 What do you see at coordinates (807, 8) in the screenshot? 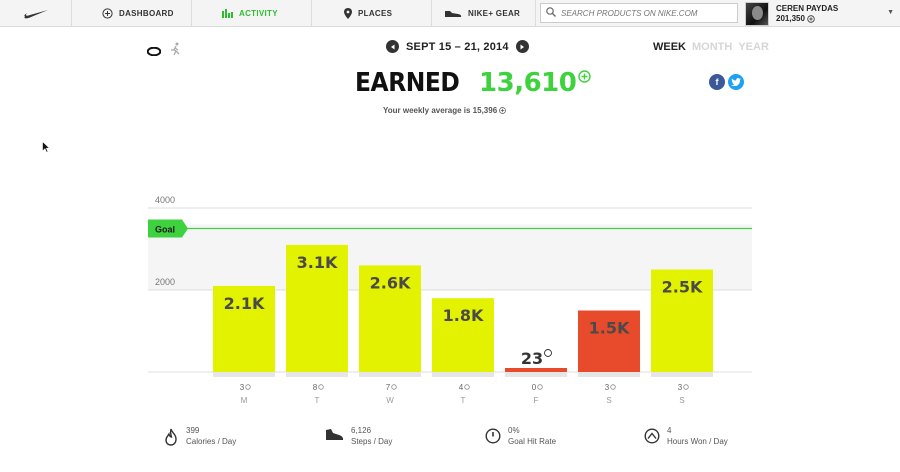
I see `user-name: CEREN PAYDAS` at bounding box center [807, 8].